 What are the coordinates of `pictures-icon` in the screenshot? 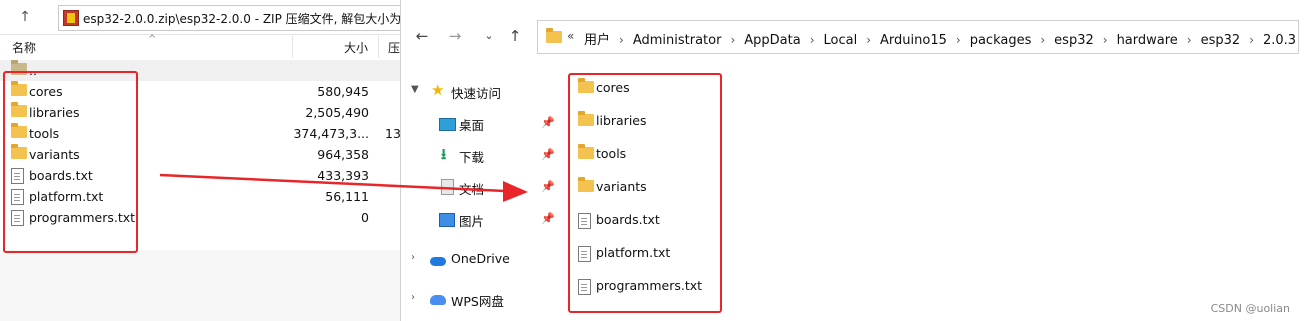 It's located at (447, 221).